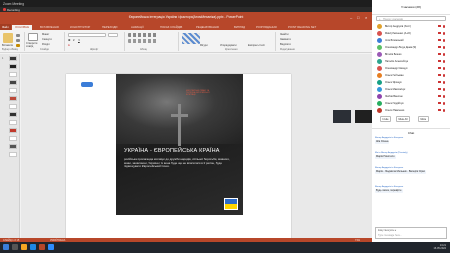 This screenshot has width=450, height=253. What do you see at coordinates (412, 96) in the screenshot?
I see `participant-row: Любов Ваштюк` at bounding box center [412, 96].